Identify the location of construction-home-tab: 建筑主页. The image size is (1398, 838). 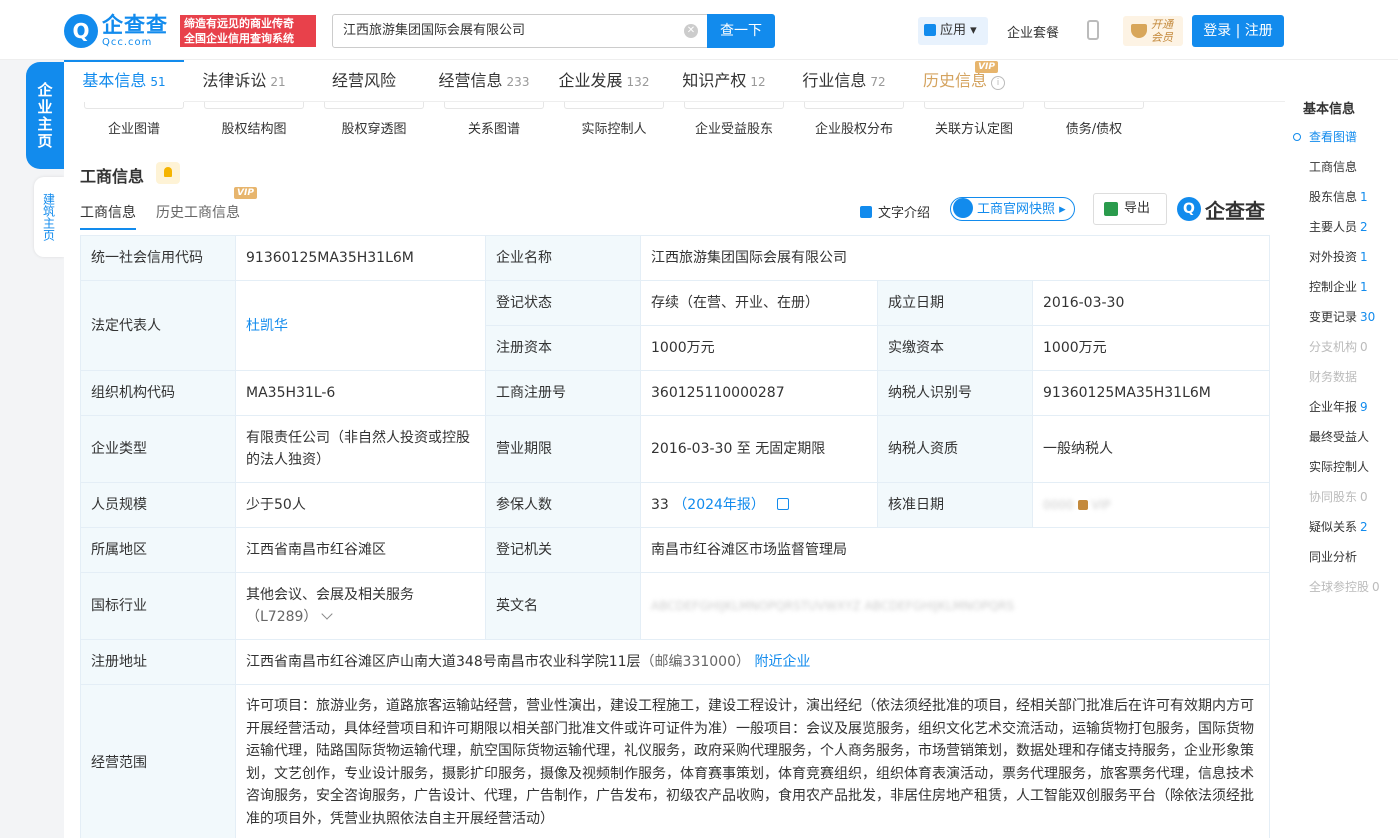
(49, 217).